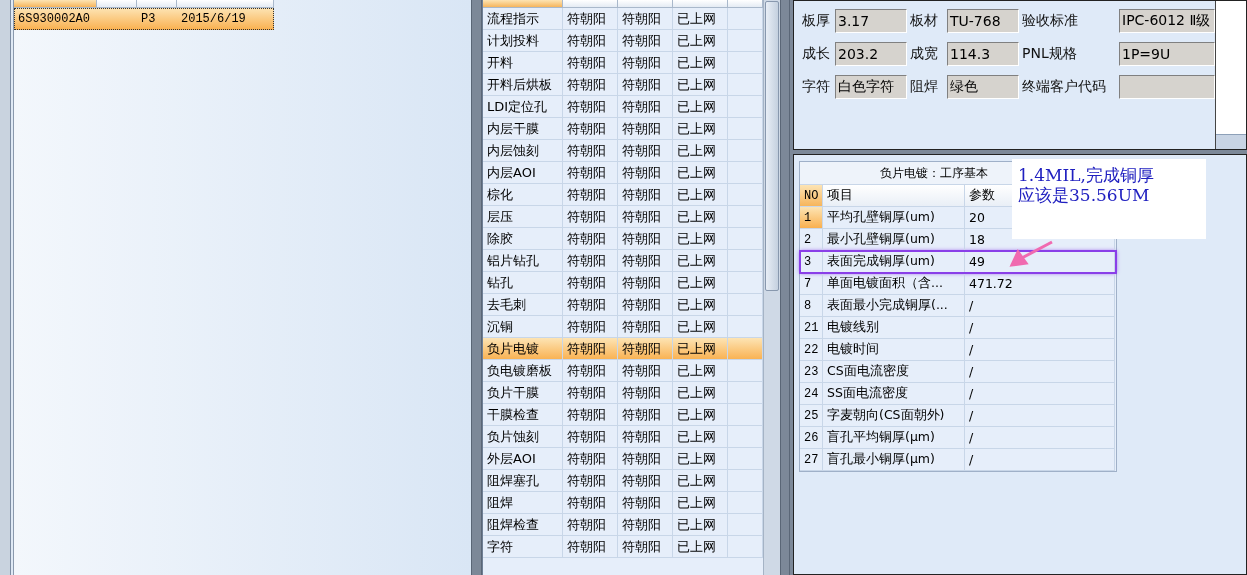 The height and width of the screenshot is (575, 1247). I want to click on table-row: 24 SS面电流密度 /, so click(958, 394).